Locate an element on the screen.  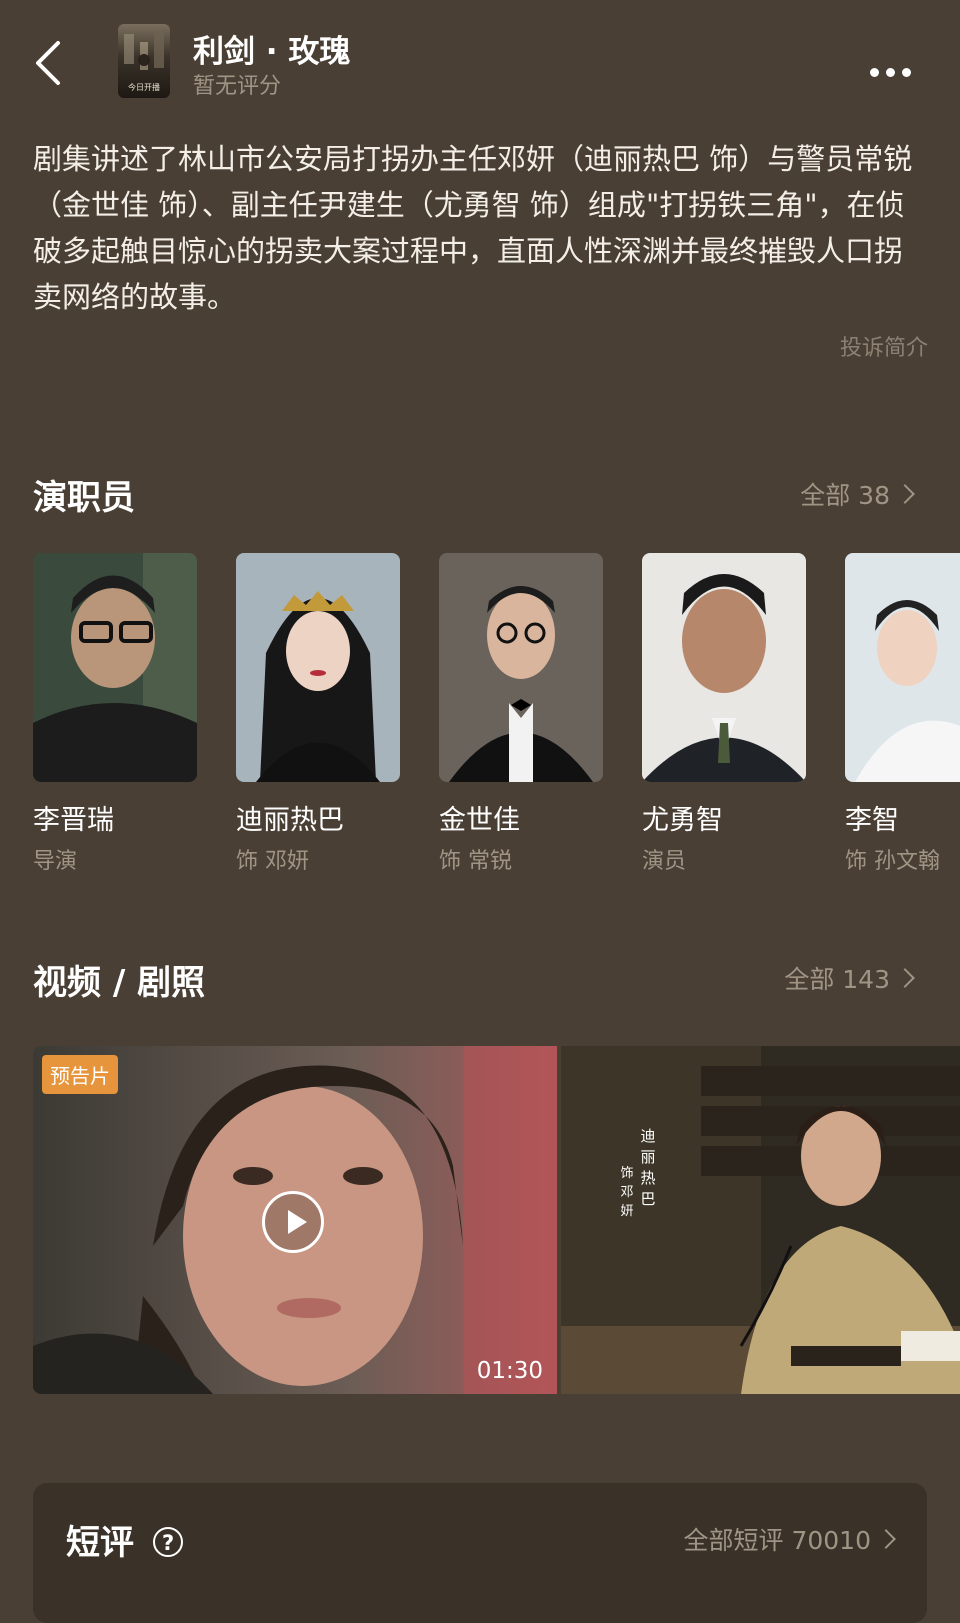
media-view-all-label: 全部 143 is located at coordinates (837, 979).